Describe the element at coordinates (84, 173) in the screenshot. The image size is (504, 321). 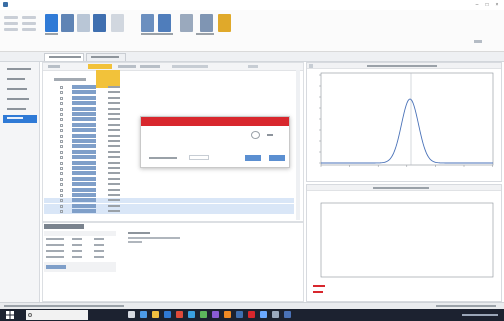
I see `sample-row-name` at that location.